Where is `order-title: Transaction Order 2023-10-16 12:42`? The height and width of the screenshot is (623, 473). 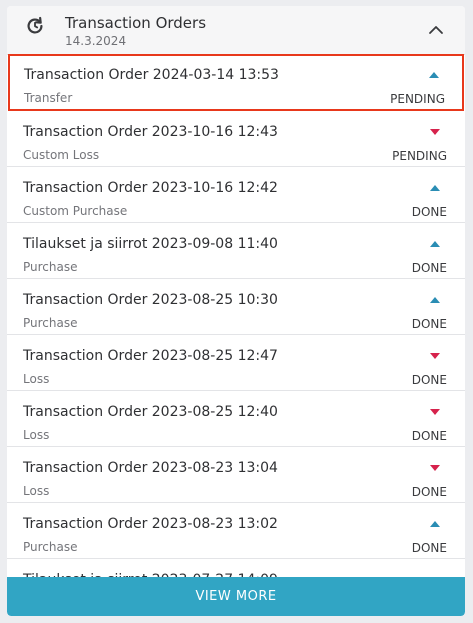
order-title: Transaction Order 2023-10-16 12:42 is located at coordinates (150, 188).